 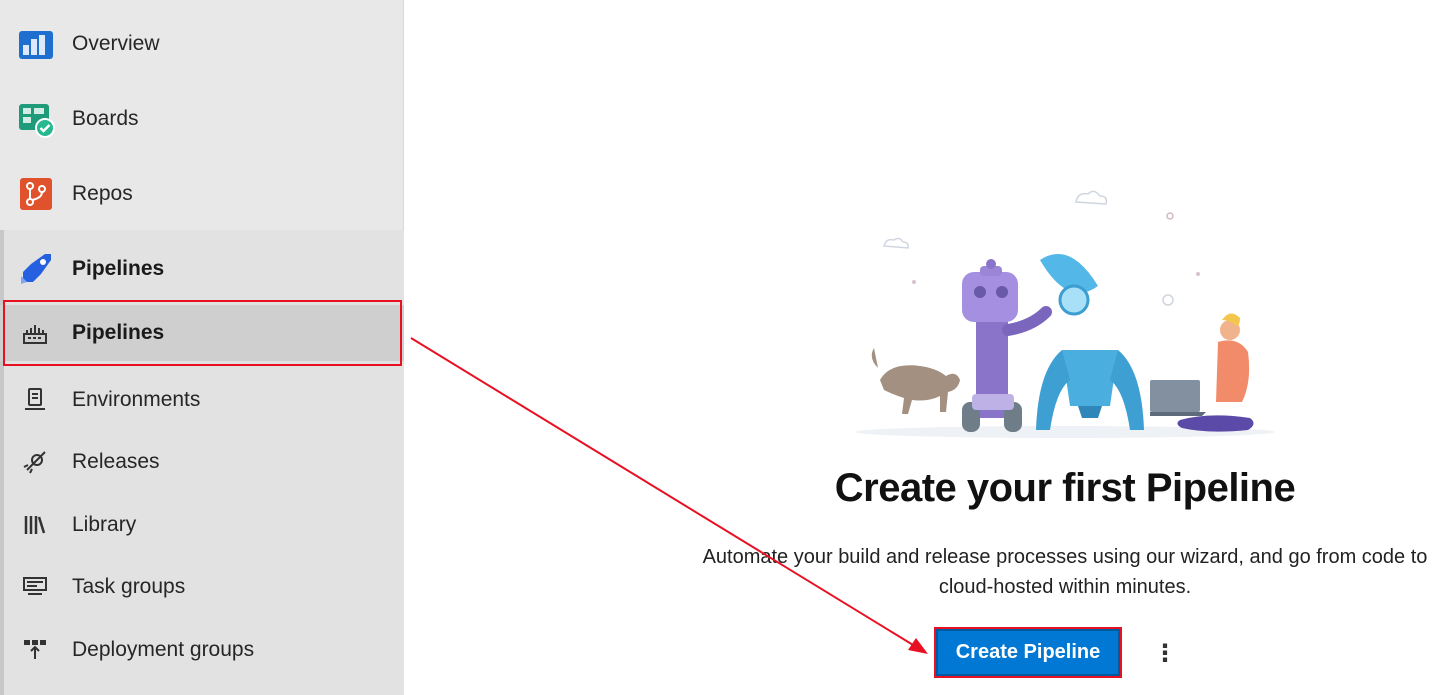 I want to click on page-title: Create your first Pipeline, so click(x=1065, y=488).